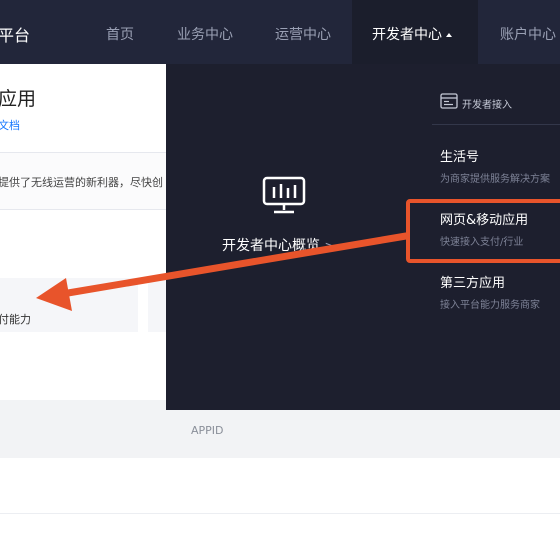  What do you see at coordinates (483, 231) in the screenshot?
I see `annotation-highlight-box` at bounding box center [483, 231].